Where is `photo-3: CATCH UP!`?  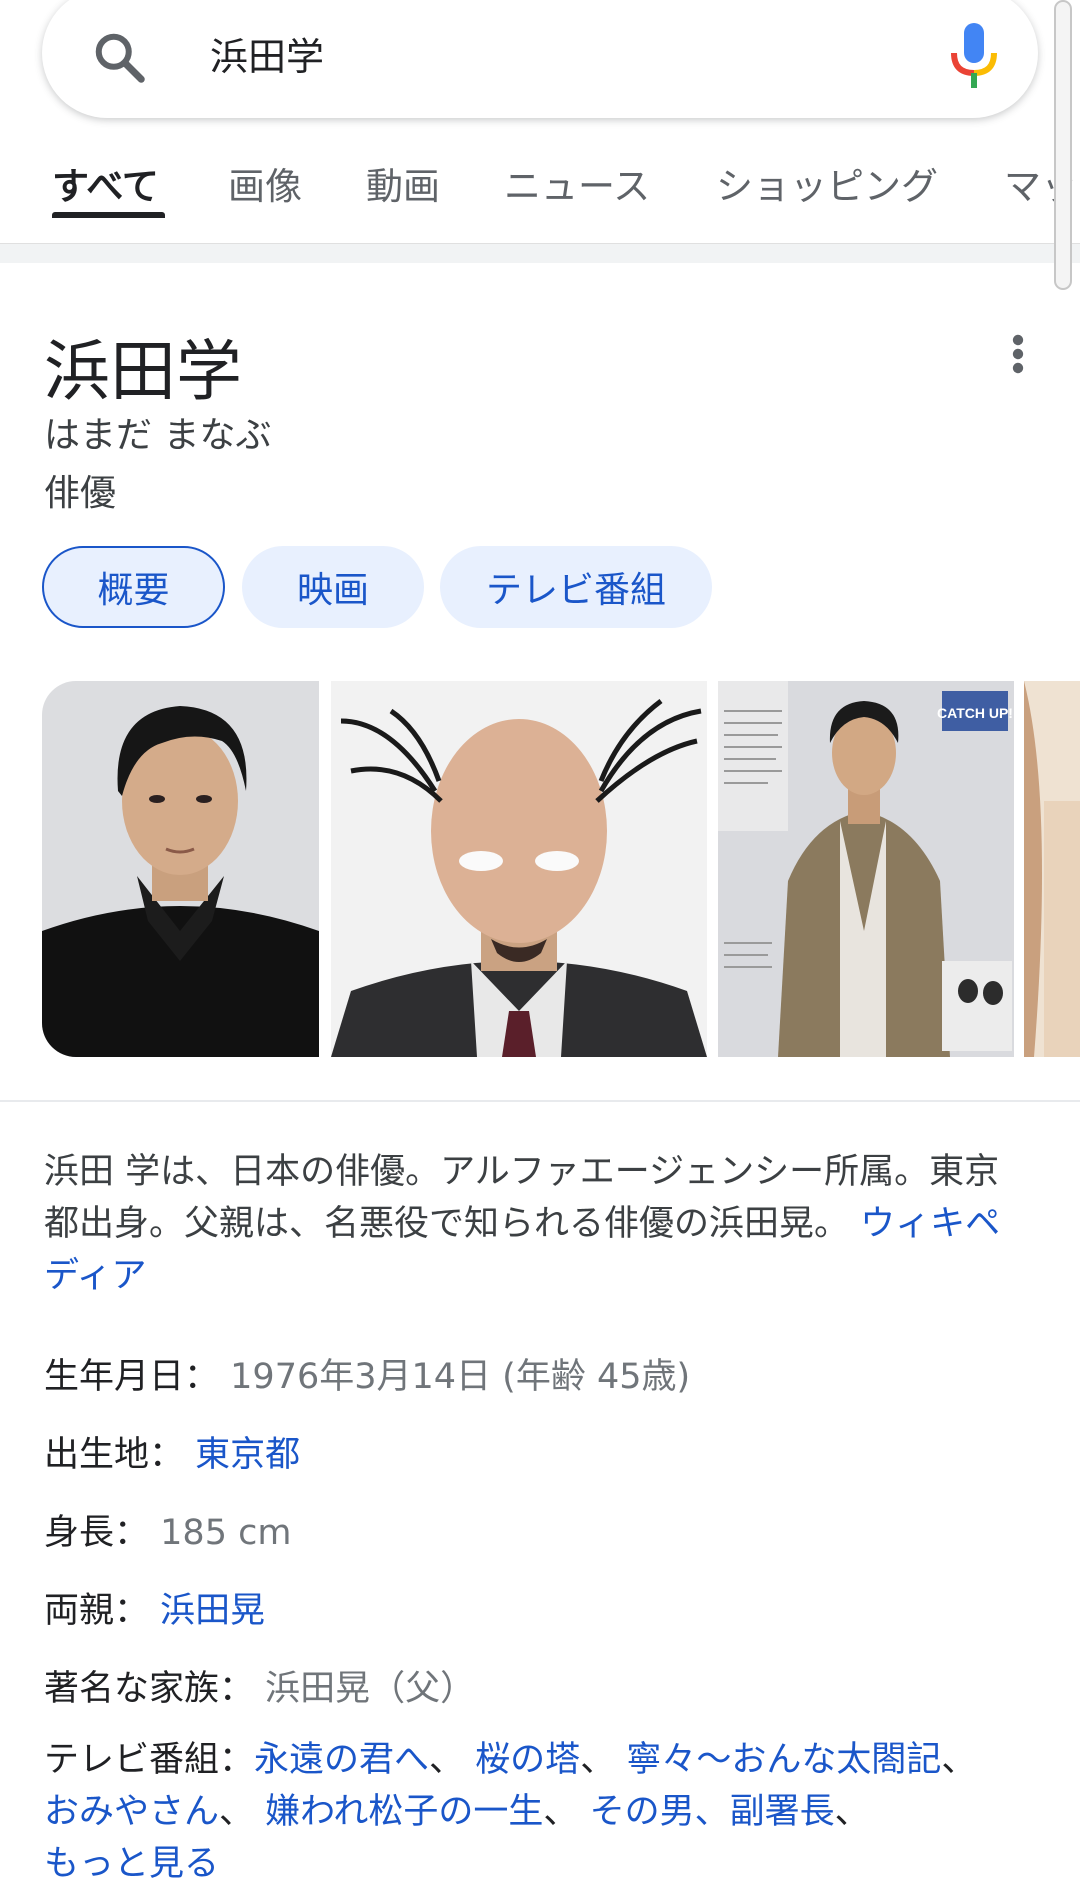 photo-3: CATCH UP! is located at coordinates (866, 869).